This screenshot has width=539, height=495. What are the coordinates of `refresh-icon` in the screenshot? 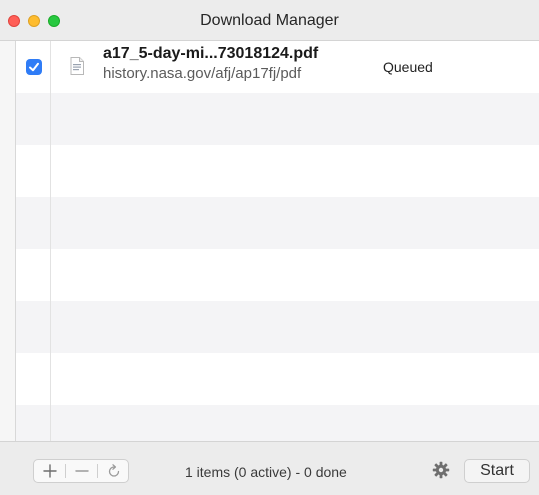 It's located at (113, 470).